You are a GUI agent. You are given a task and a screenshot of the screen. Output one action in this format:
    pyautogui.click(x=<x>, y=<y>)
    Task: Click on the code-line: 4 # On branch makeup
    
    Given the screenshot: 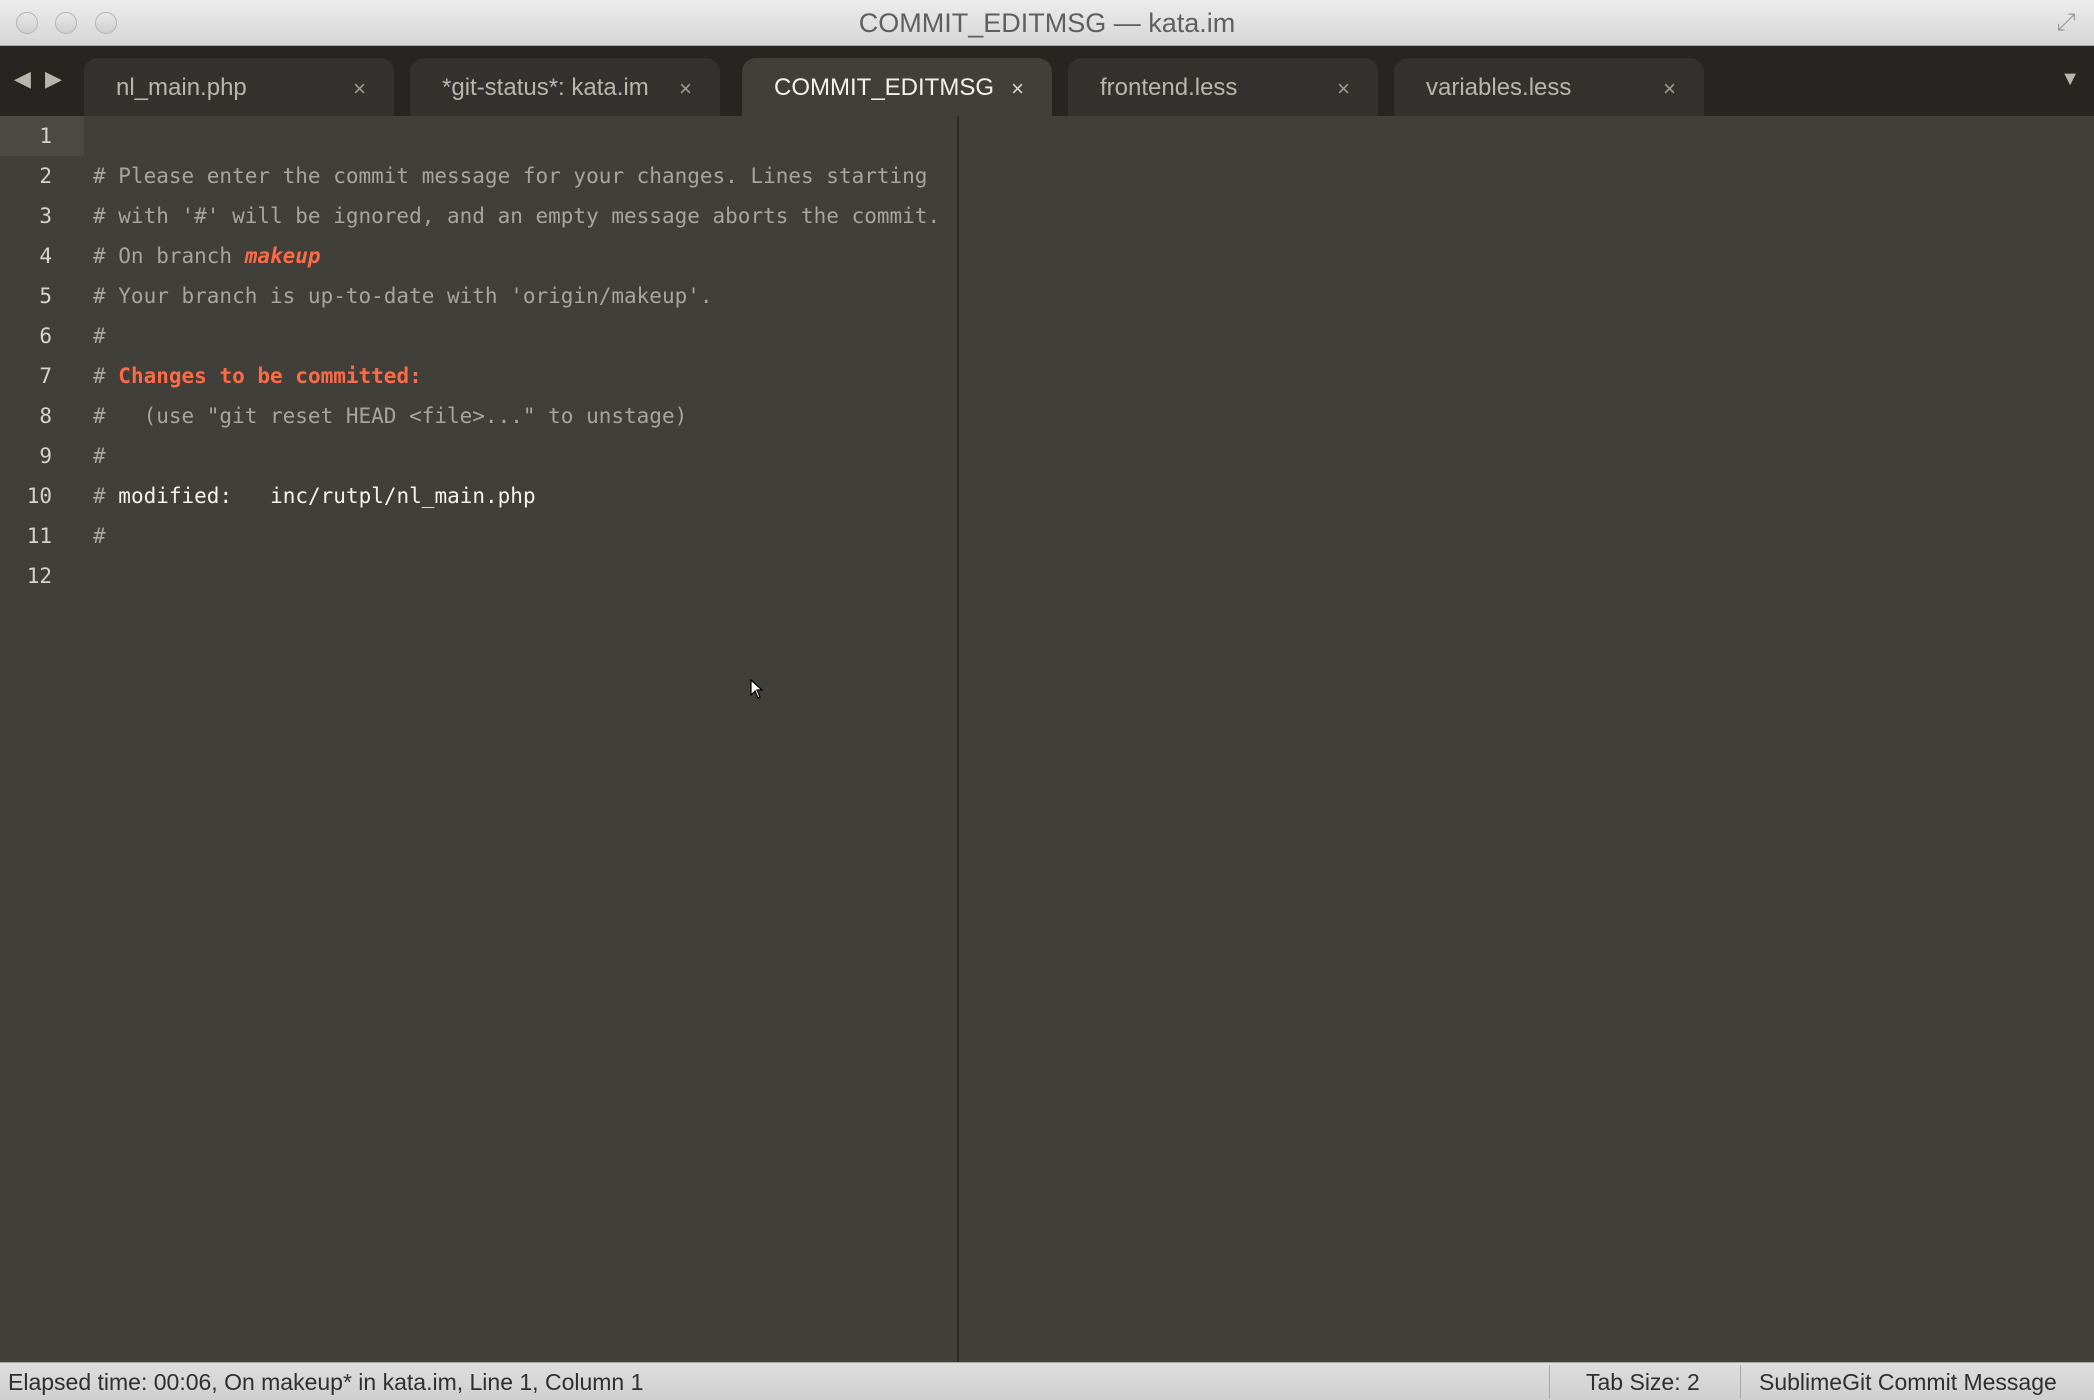 What is the action you would take?
    pyautogui.click(x=478, y=256)
    